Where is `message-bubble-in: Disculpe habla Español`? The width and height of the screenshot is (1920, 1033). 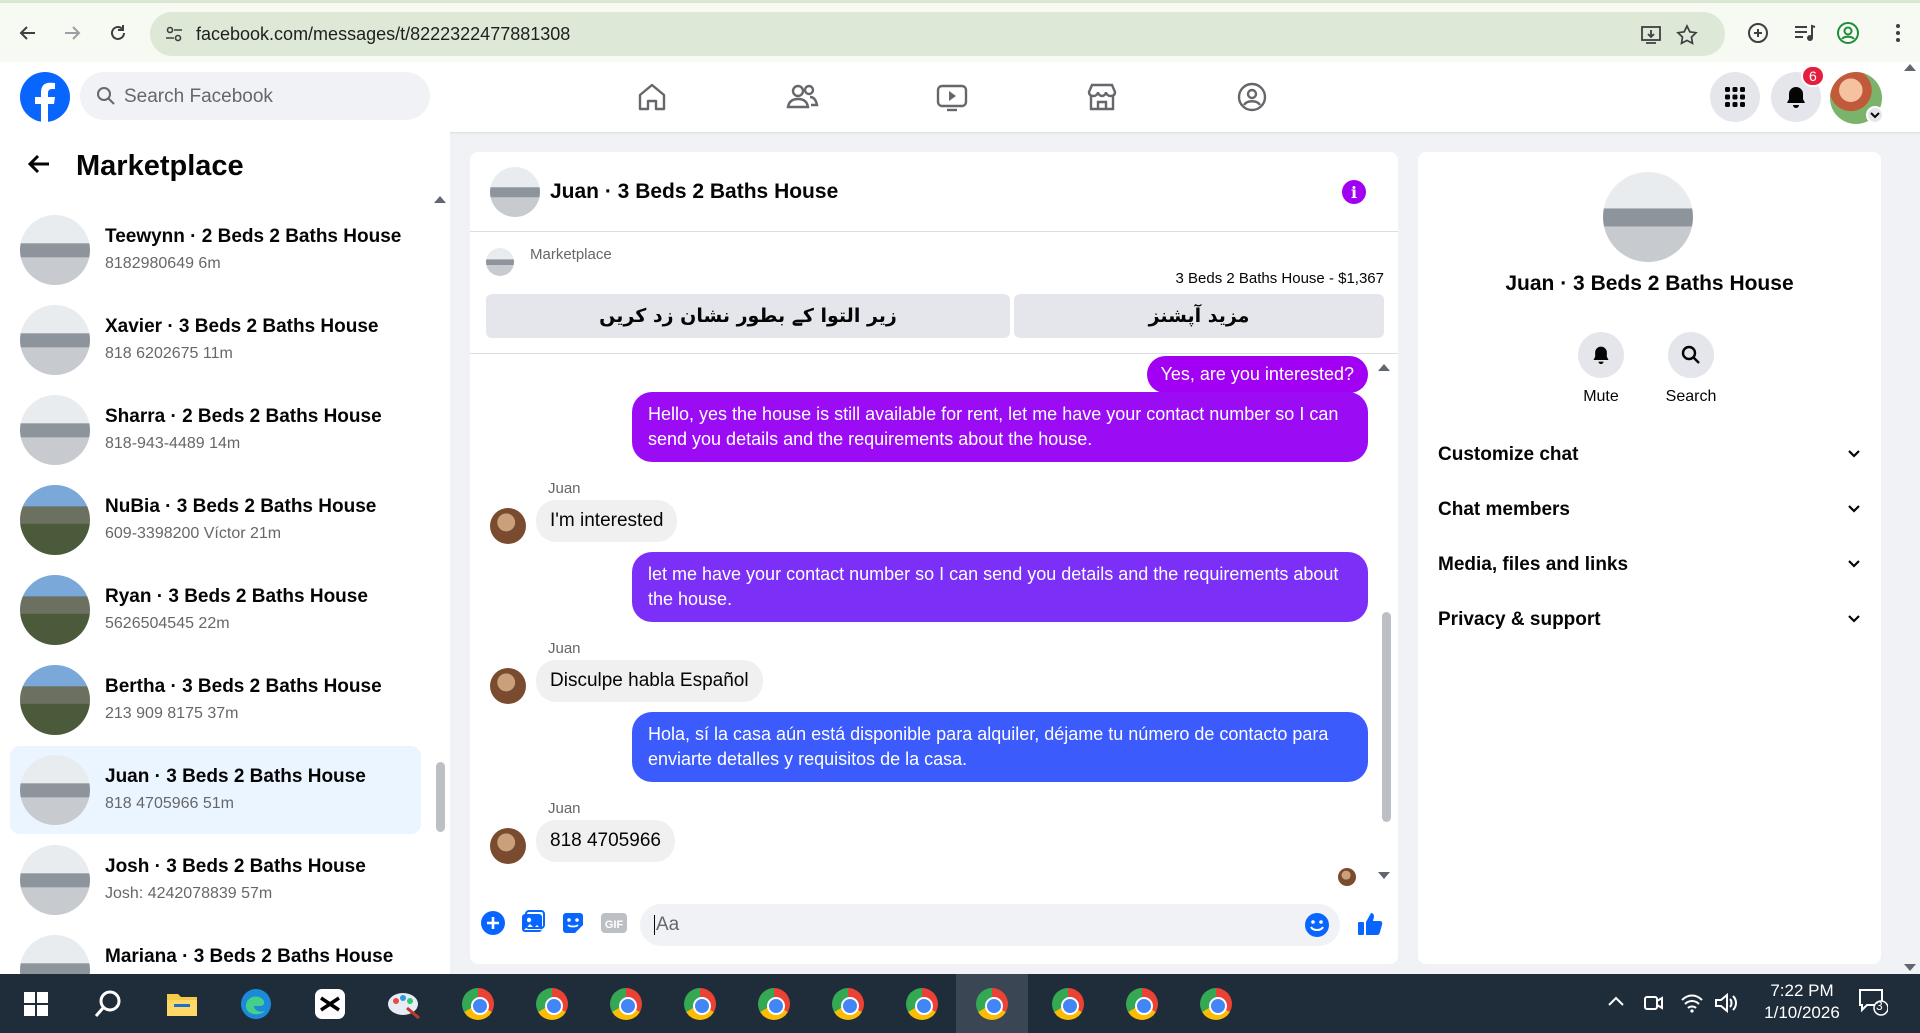 message-bubble-in: Disculpe habla Español is located at coordinates (649, 681).